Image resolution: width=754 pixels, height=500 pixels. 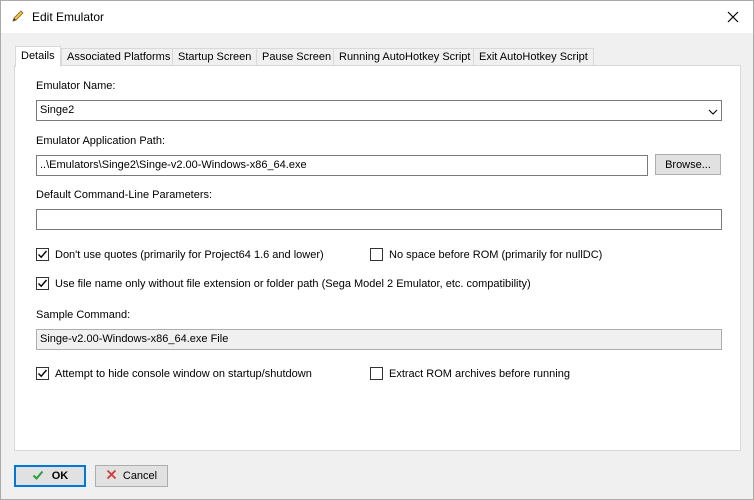 I want to click on params-input, so click(x=379, y=219).